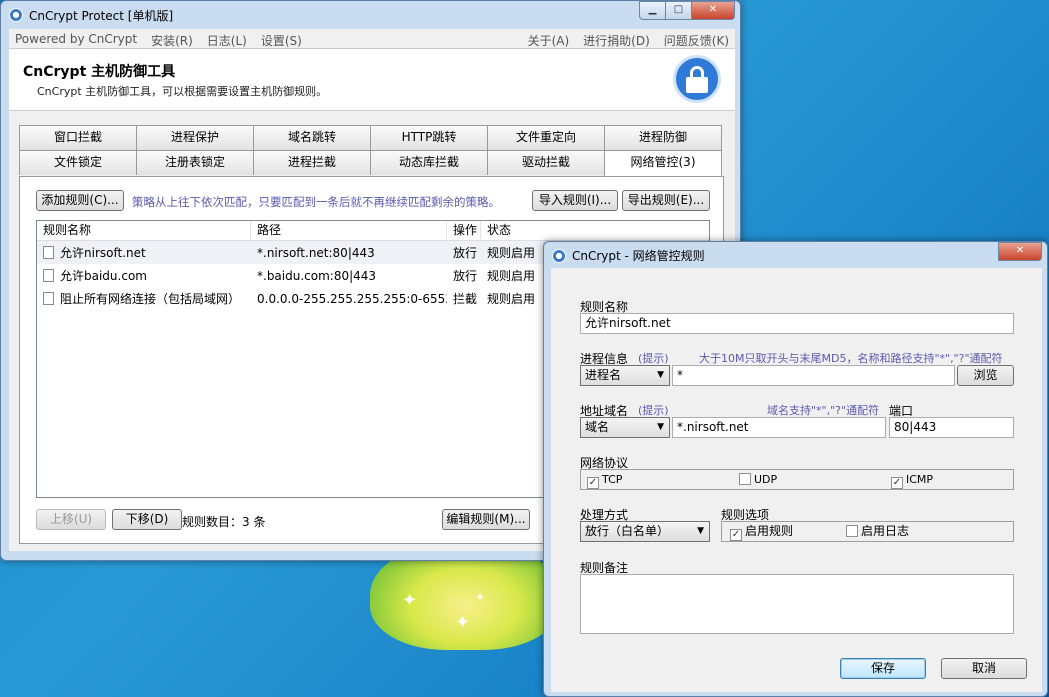  What do you see at coordinates (627, 531) in the screenshot?
I see `handling-value: 放行（白名单）` at bounding box center [627, 531].